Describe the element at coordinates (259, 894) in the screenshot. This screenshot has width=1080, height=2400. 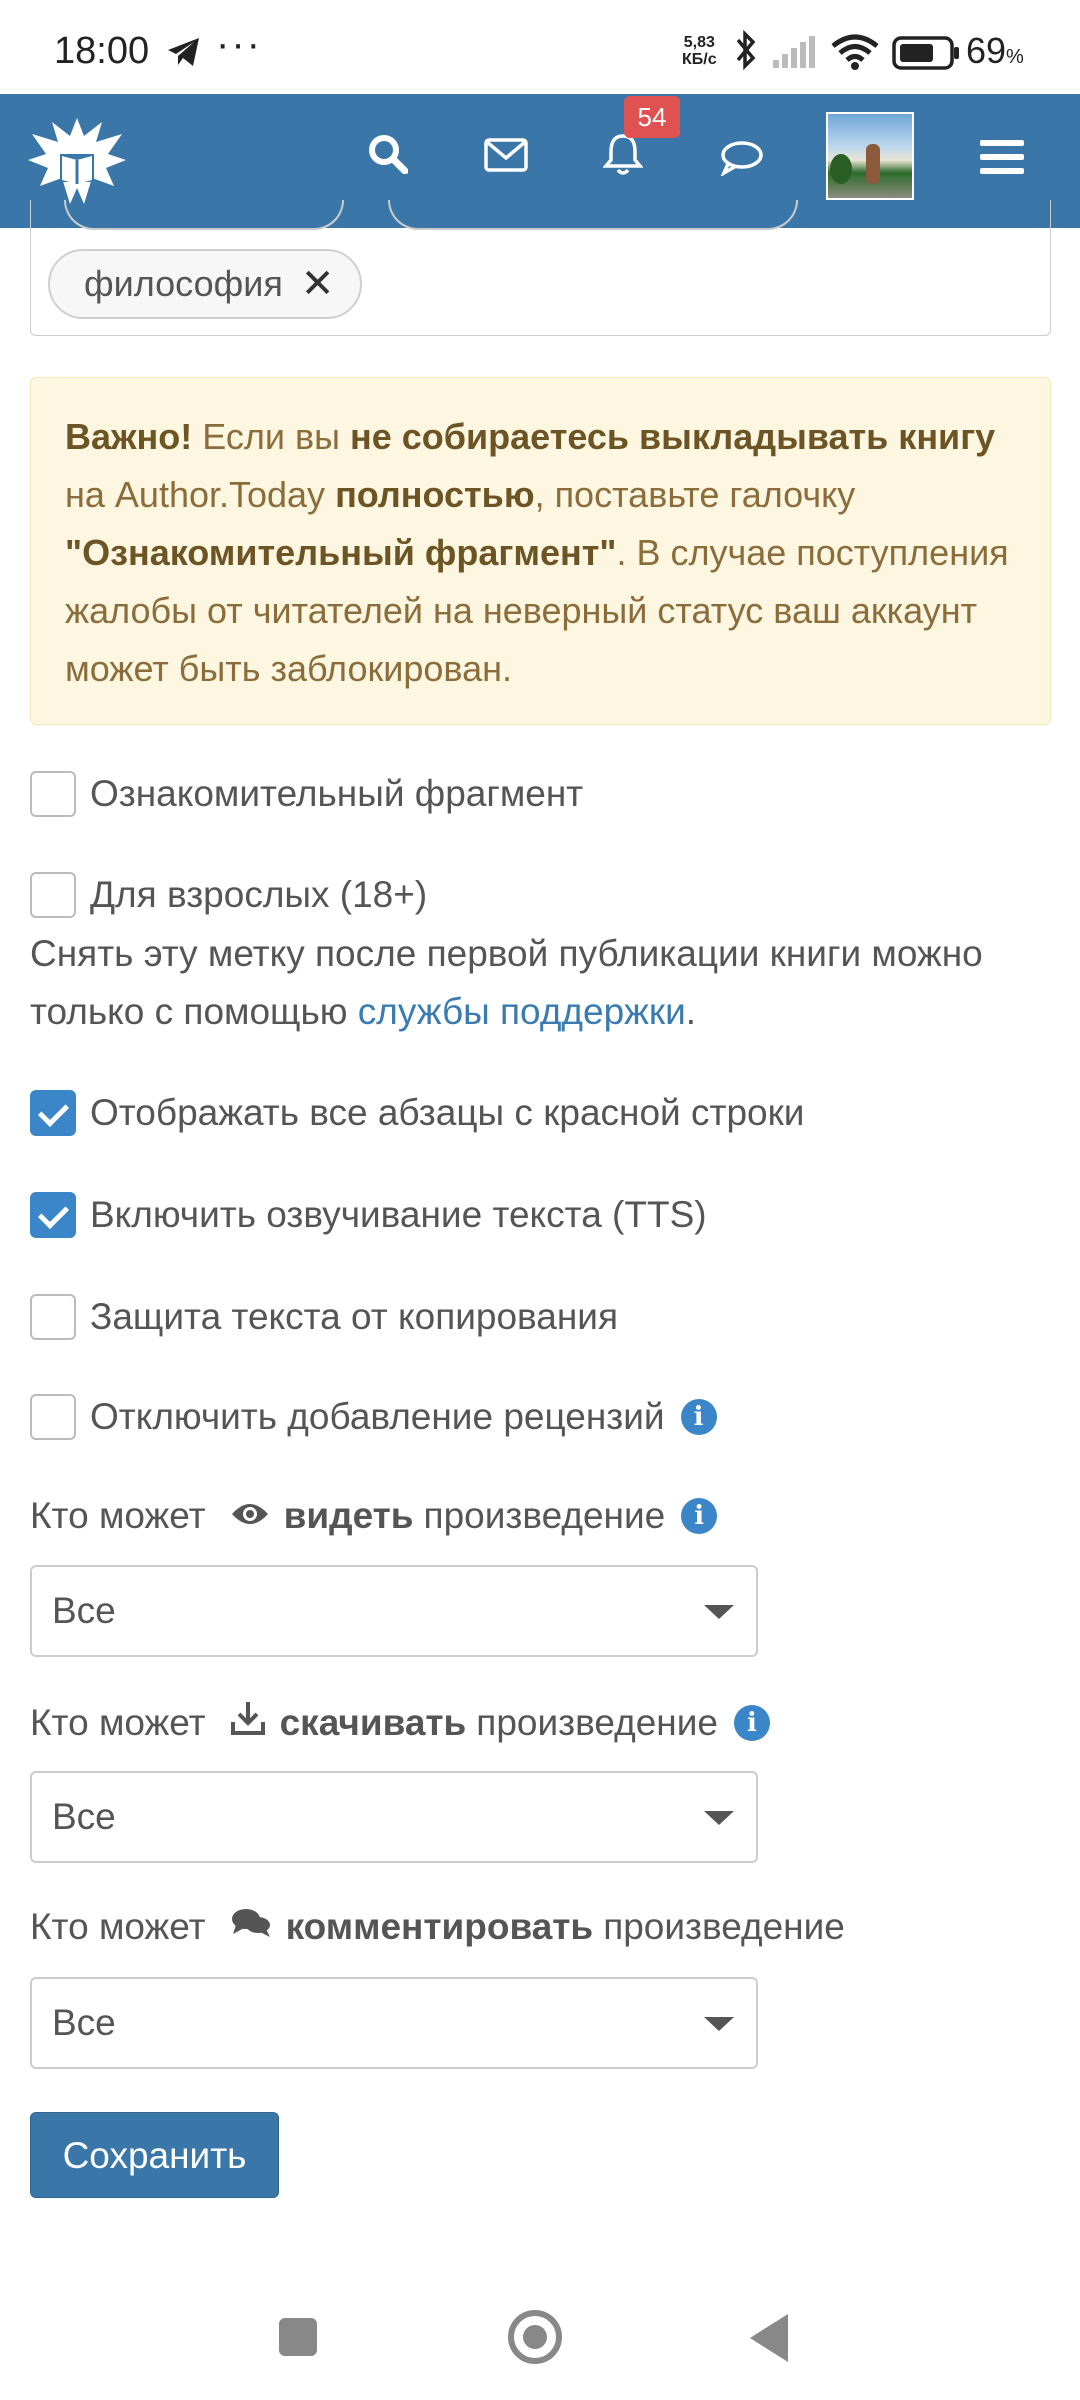
I see `checkbox-label: Для взрослых (18+)` at that location.